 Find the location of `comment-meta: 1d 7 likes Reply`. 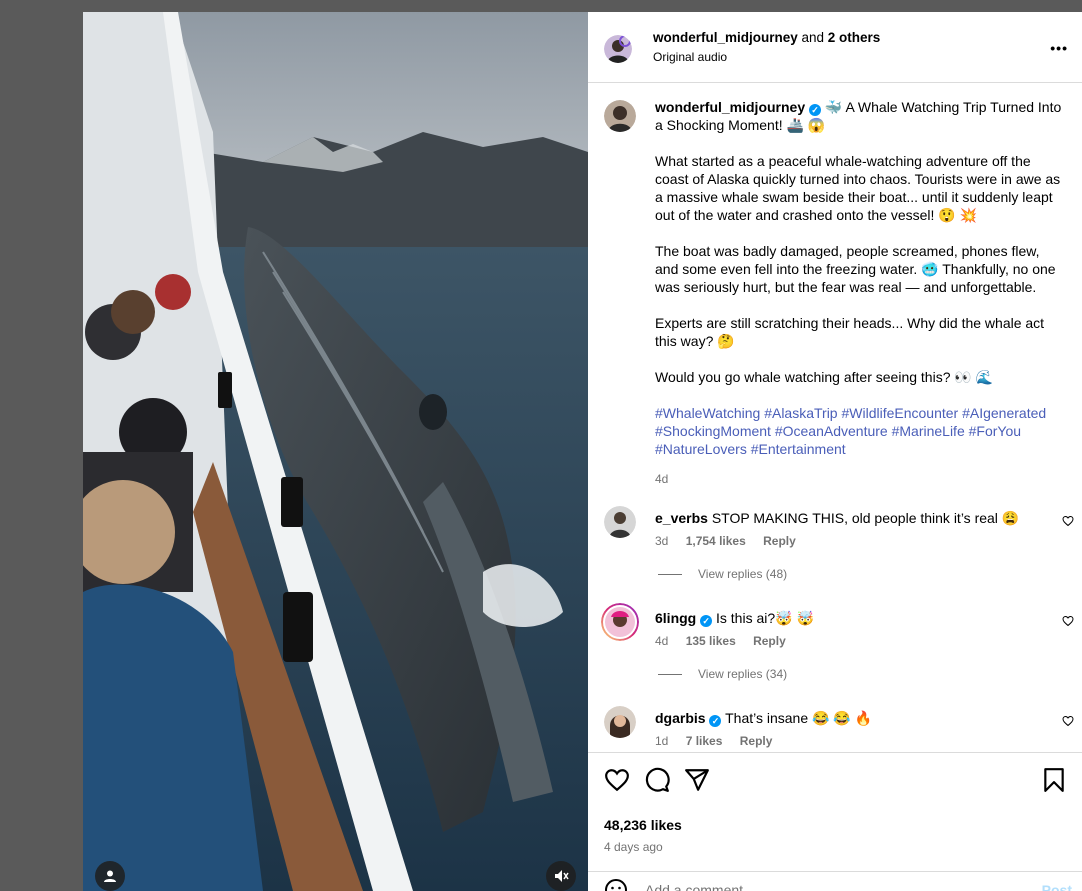

comment-meta: 1d 7 likes Reply is located at coordinates (720, 741).